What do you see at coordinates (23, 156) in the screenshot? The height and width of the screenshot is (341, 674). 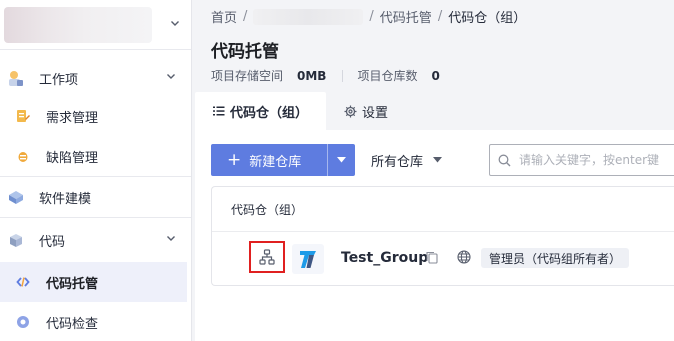 I see `bug-icon` at bounding box center [23, 156].